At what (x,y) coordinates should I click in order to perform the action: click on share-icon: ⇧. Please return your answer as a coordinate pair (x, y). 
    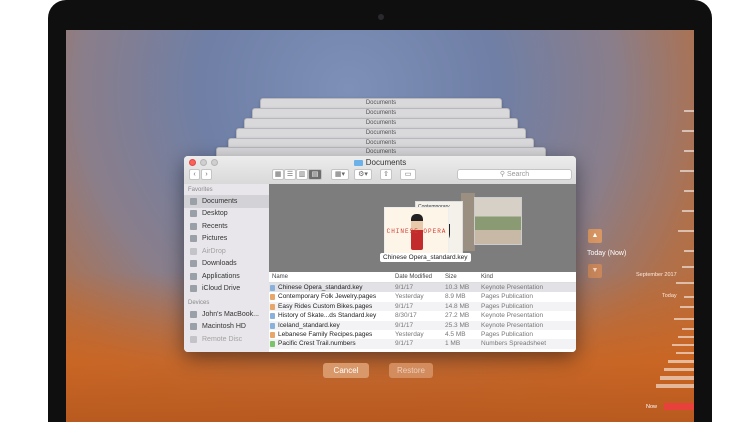
    Looking at the image, I should click on (386, 174).